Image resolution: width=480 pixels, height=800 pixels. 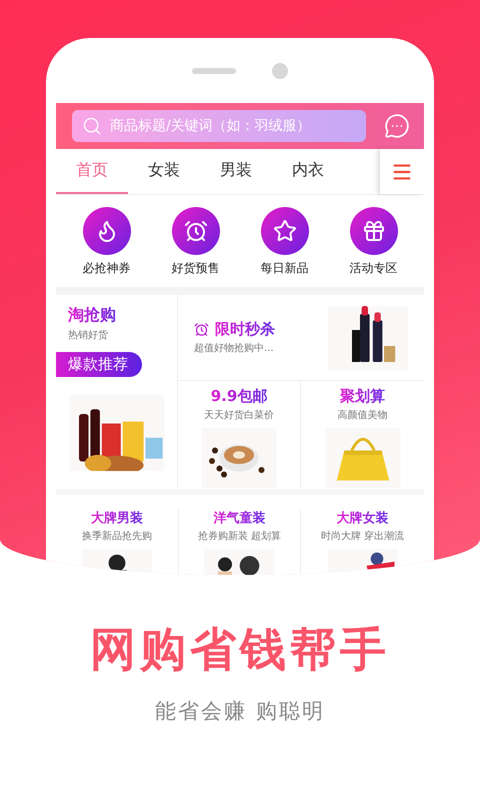 I want to click on brand-title: 洋气童装, so click(x=239, y=518).